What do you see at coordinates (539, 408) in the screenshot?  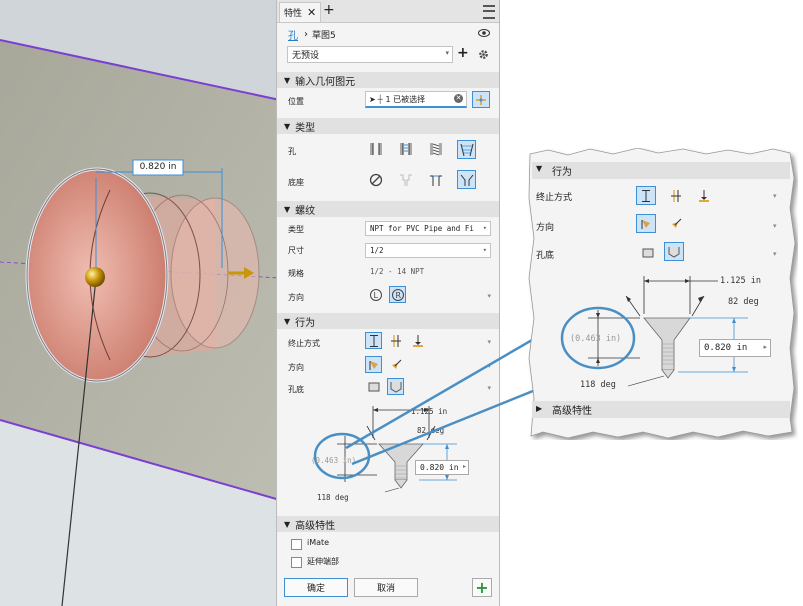 I see `expand-icon: ▶` at bounding box center [539, 408].